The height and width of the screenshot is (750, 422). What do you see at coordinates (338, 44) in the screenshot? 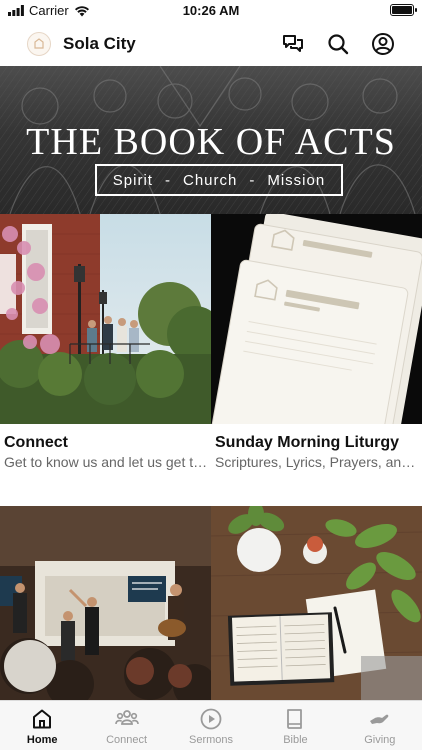
I see `search-icon` at bounding box center [338, 44].